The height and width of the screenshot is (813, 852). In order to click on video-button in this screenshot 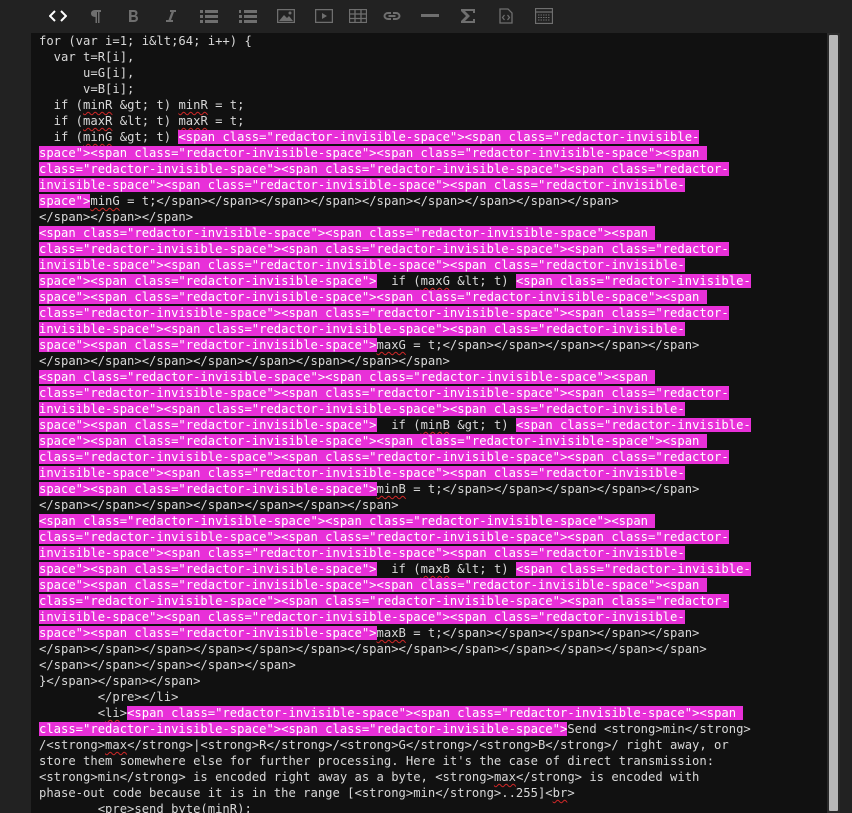, I will do `click(324, 16)`.